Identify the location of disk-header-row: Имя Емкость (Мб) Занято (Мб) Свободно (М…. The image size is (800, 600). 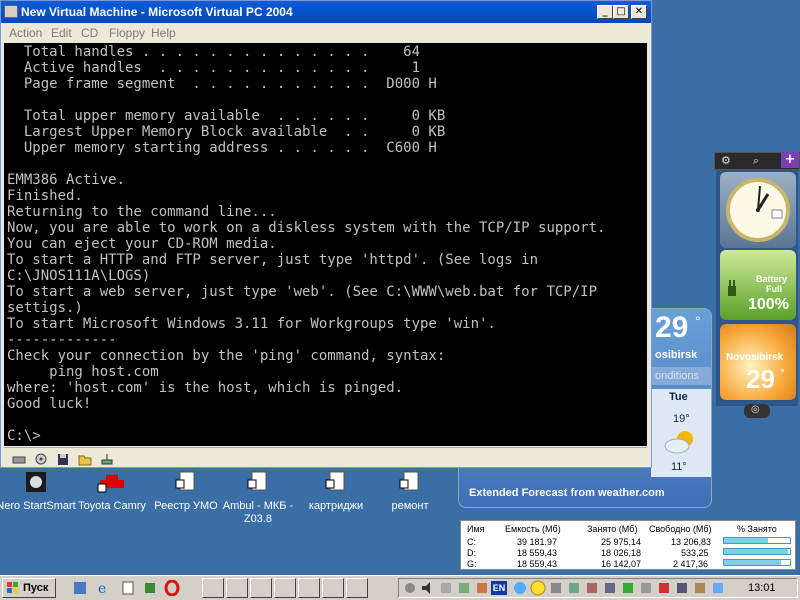
(629, 530).